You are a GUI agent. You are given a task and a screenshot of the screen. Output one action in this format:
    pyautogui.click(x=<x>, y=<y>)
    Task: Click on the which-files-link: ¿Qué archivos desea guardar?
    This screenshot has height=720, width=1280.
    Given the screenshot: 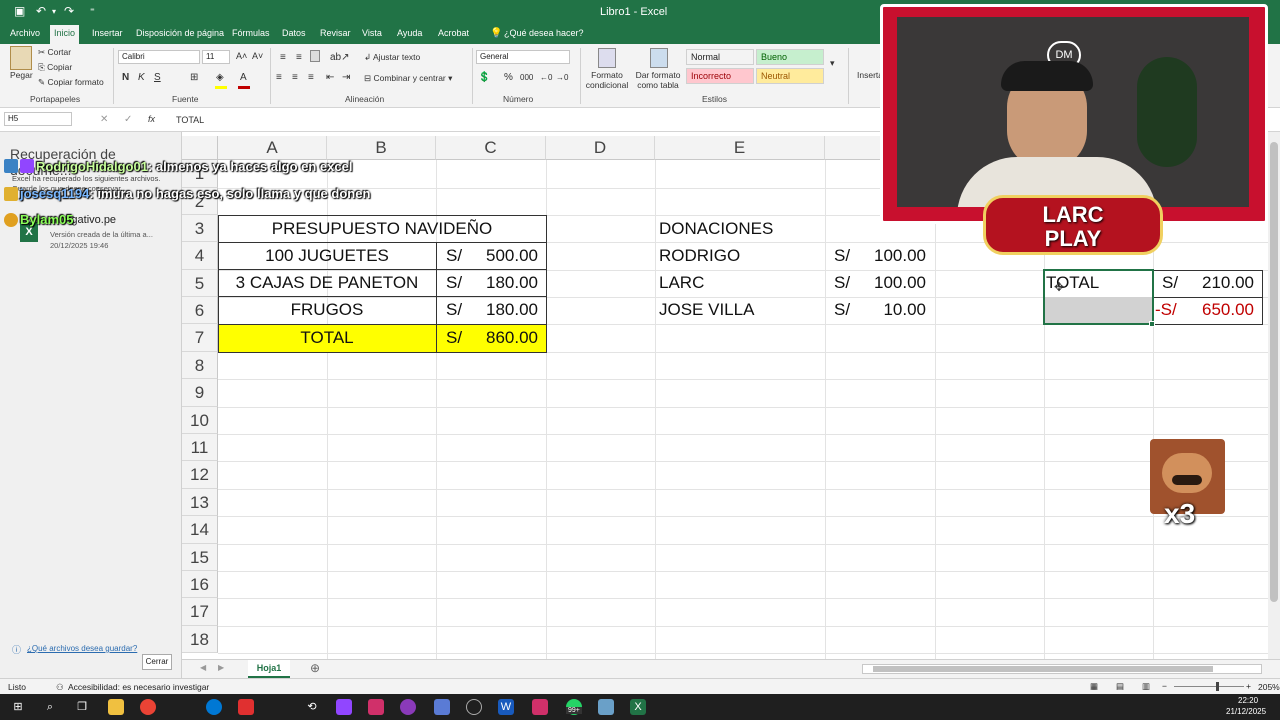 What is the action you would take?
    pyautogui.click(x=82, y=648)
    